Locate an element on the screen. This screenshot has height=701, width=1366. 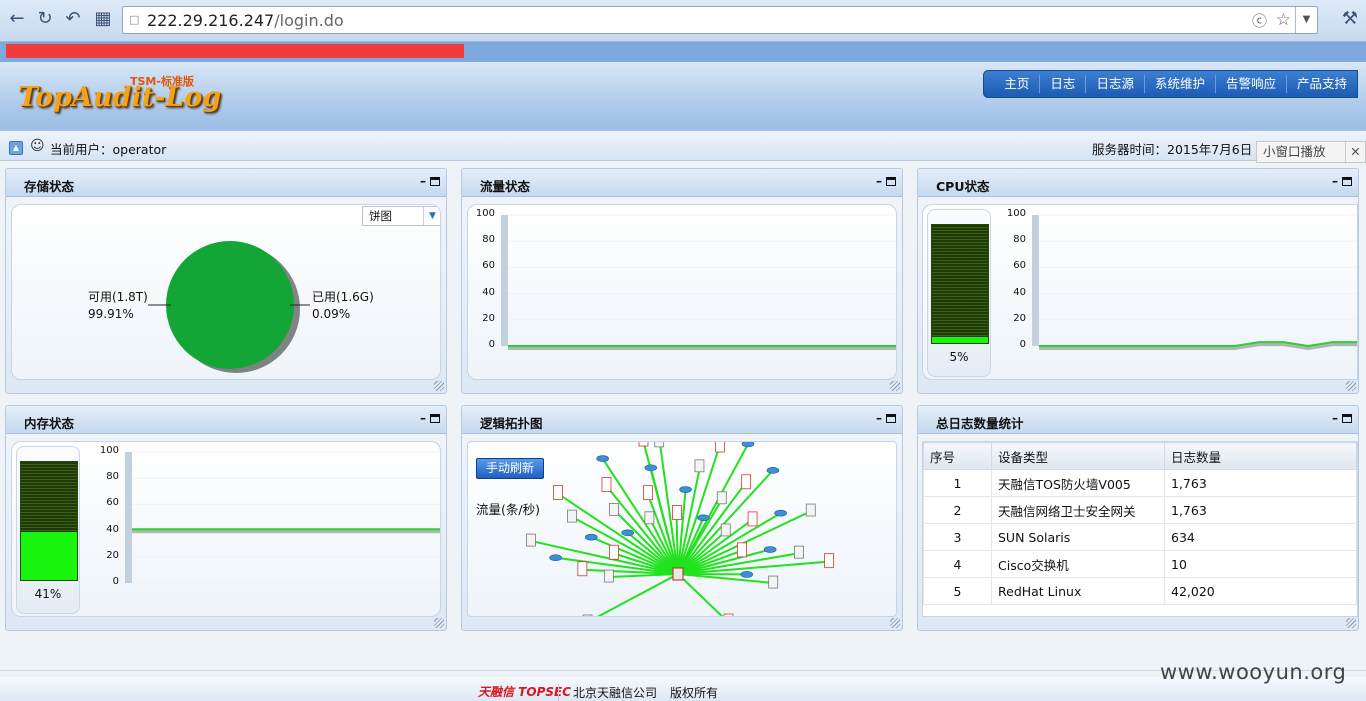
device-type: 天融信TOS防火墙V005 is located at coordinates (1078, 483).